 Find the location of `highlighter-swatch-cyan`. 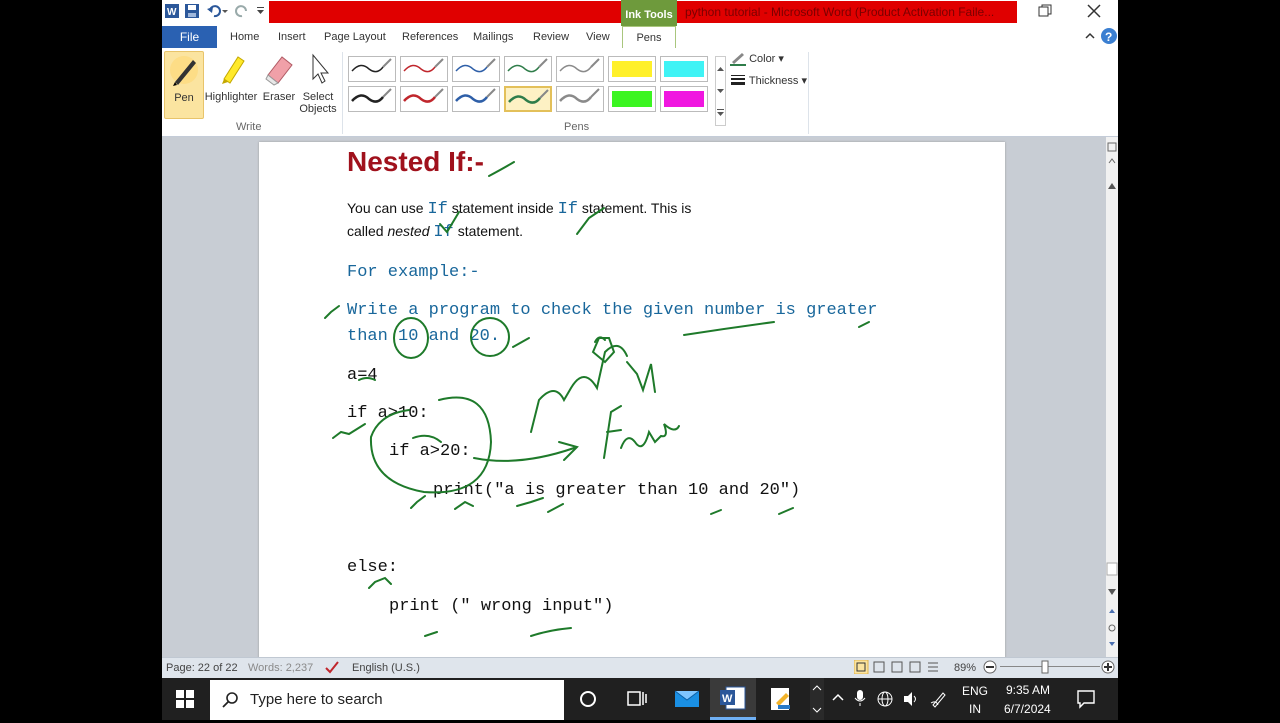

highlighter-swatch-cyan is located at coordinates (684, 69).